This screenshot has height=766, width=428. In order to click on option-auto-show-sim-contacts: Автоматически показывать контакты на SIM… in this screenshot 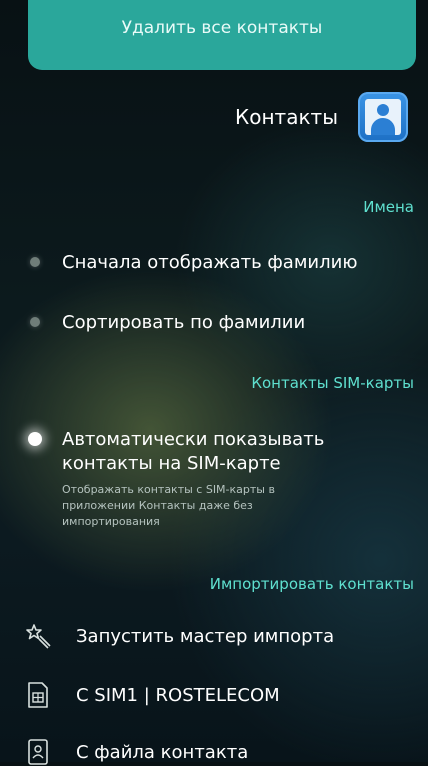, I will do `click(185, 479)`.